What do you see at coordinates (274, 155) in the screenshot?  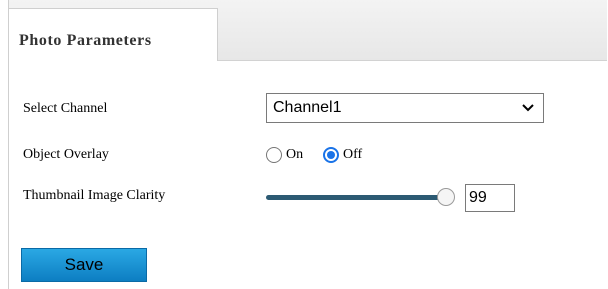 I see `overlay-on-radio` at bounding box center [274, 155].